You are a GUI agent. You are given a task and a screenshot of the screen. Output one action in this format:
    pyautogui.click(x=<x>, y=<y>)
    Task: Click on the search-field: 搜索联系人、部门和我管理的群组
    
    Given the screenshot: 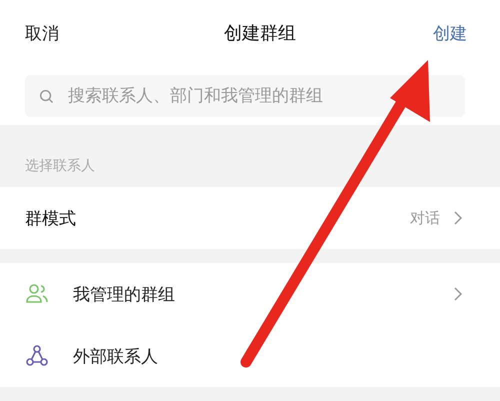 What is the action you would take?
    pyautogui.click(x=245, y=96)
    